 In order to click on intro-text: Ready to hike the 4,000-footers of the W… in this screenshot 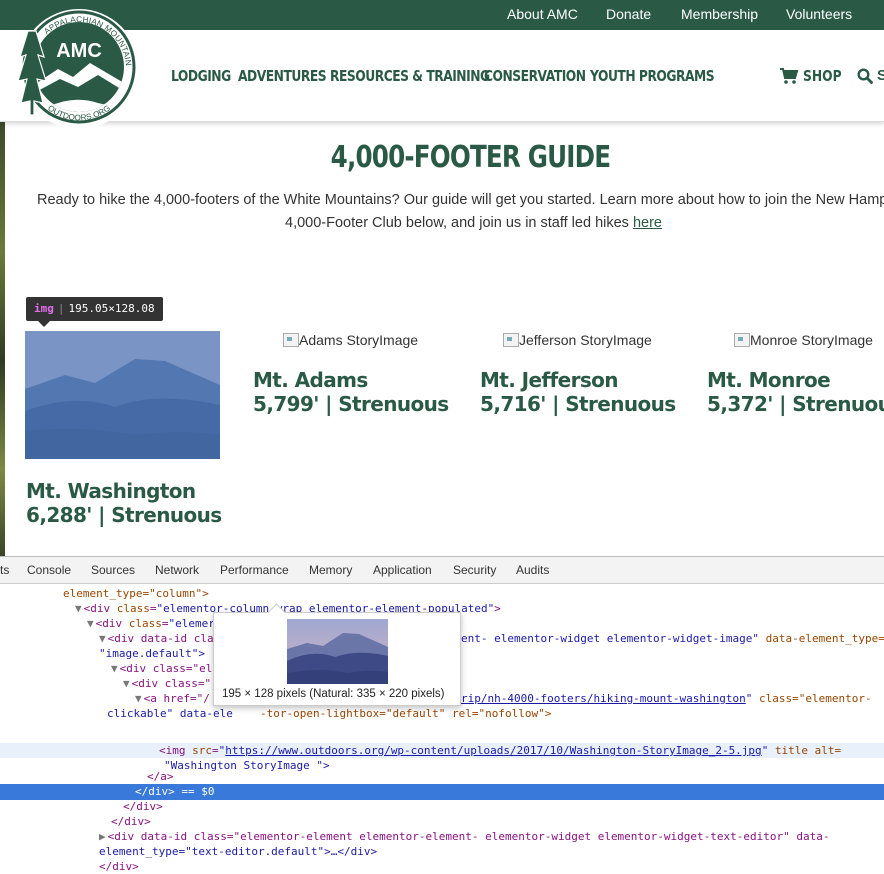, I will do `click(460, 212)`.